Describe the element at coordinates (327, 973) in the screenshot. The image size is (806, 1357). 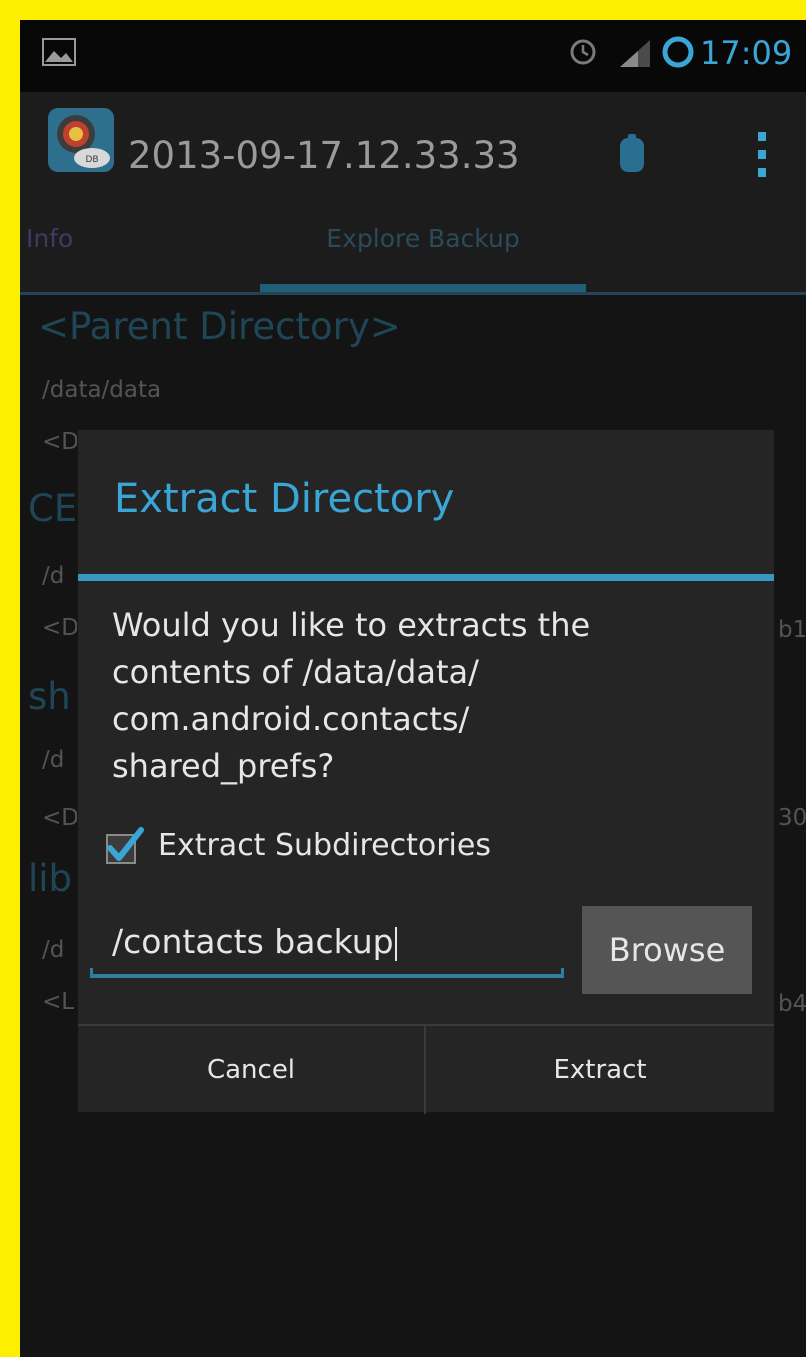
I see `input-underline` at that location.